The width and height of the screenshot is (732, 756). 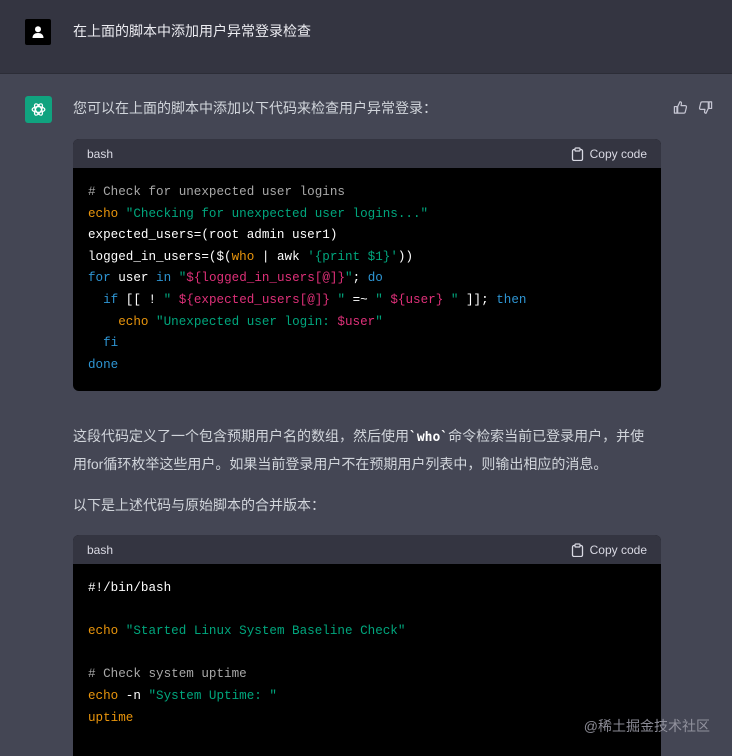 What do you see at coordinates (243, 256) in the screenshot?
I see `code-token: who` at bounding box center [243, 256].